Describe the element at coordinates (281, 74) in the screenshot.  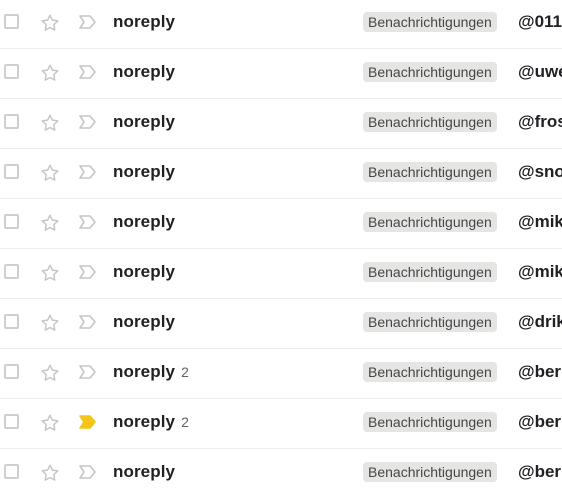
I see `email-row: noreply Benachrichtigungen @uwe` at that location.